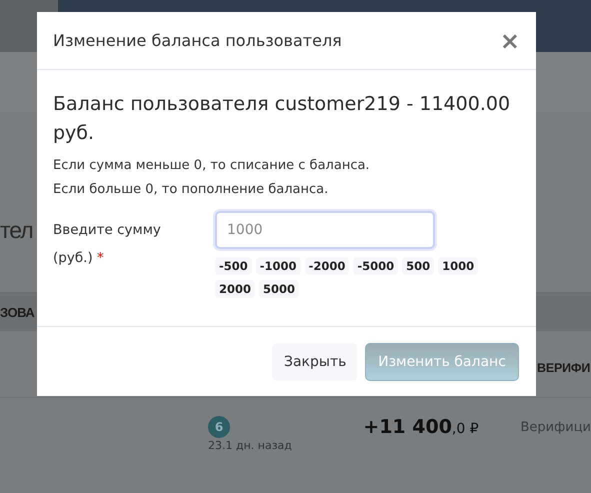  What do you see at coordinates (250, 445) in the screenshot?
I see `time-ago: 23.1 дн. назад` at bounding box center [250, 445].